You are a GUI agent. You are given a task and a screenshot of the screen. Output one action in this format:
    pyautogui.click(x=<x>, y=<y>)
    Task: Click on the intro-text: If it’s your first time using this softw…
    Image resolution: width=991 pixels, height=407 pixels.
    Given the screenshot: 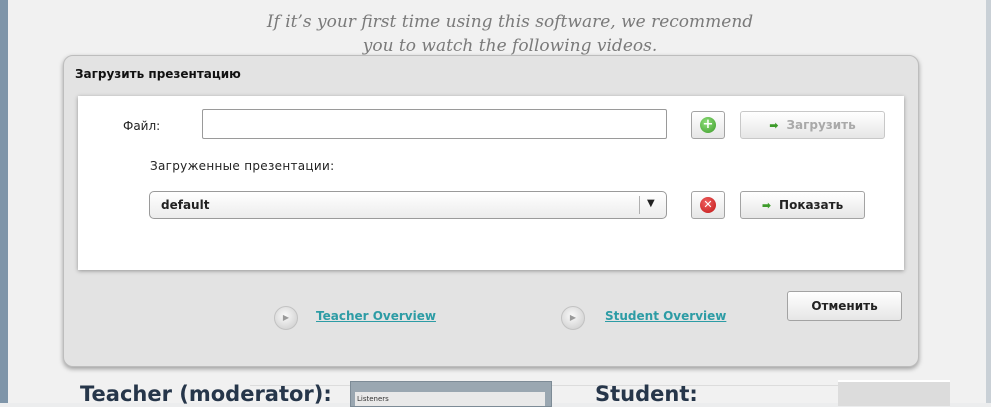 What is the action you would take?
    pyautogui.click(x=510, y=34)
    